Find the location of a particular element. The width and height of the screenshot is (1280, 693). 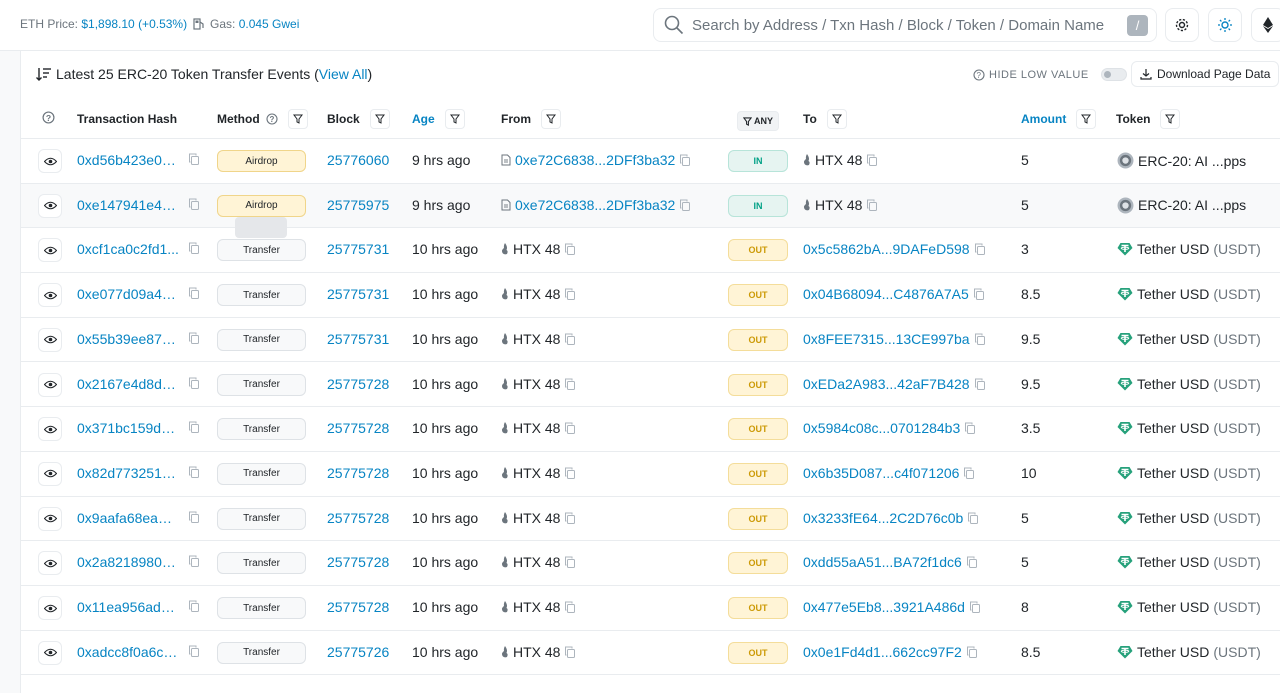

to-address: 0x5c5862bA...9DAFeD598 is located at coordinates (886, 249).